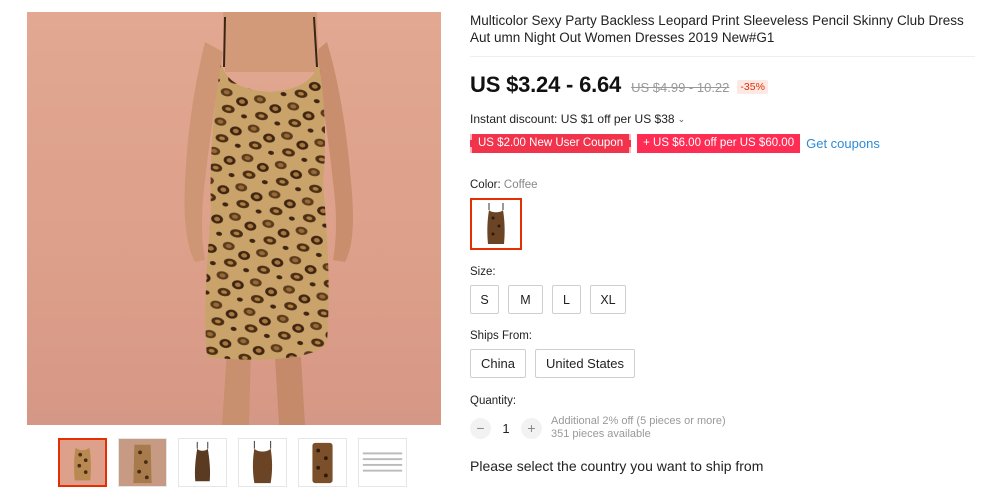 This screenshot has height=488, width=1000. What do you see at coordinates (572, 119) in the screenshot?
I see `instant-discount-text: Instant discount: US $1 off per US $38` at bounding box center [572, 119].